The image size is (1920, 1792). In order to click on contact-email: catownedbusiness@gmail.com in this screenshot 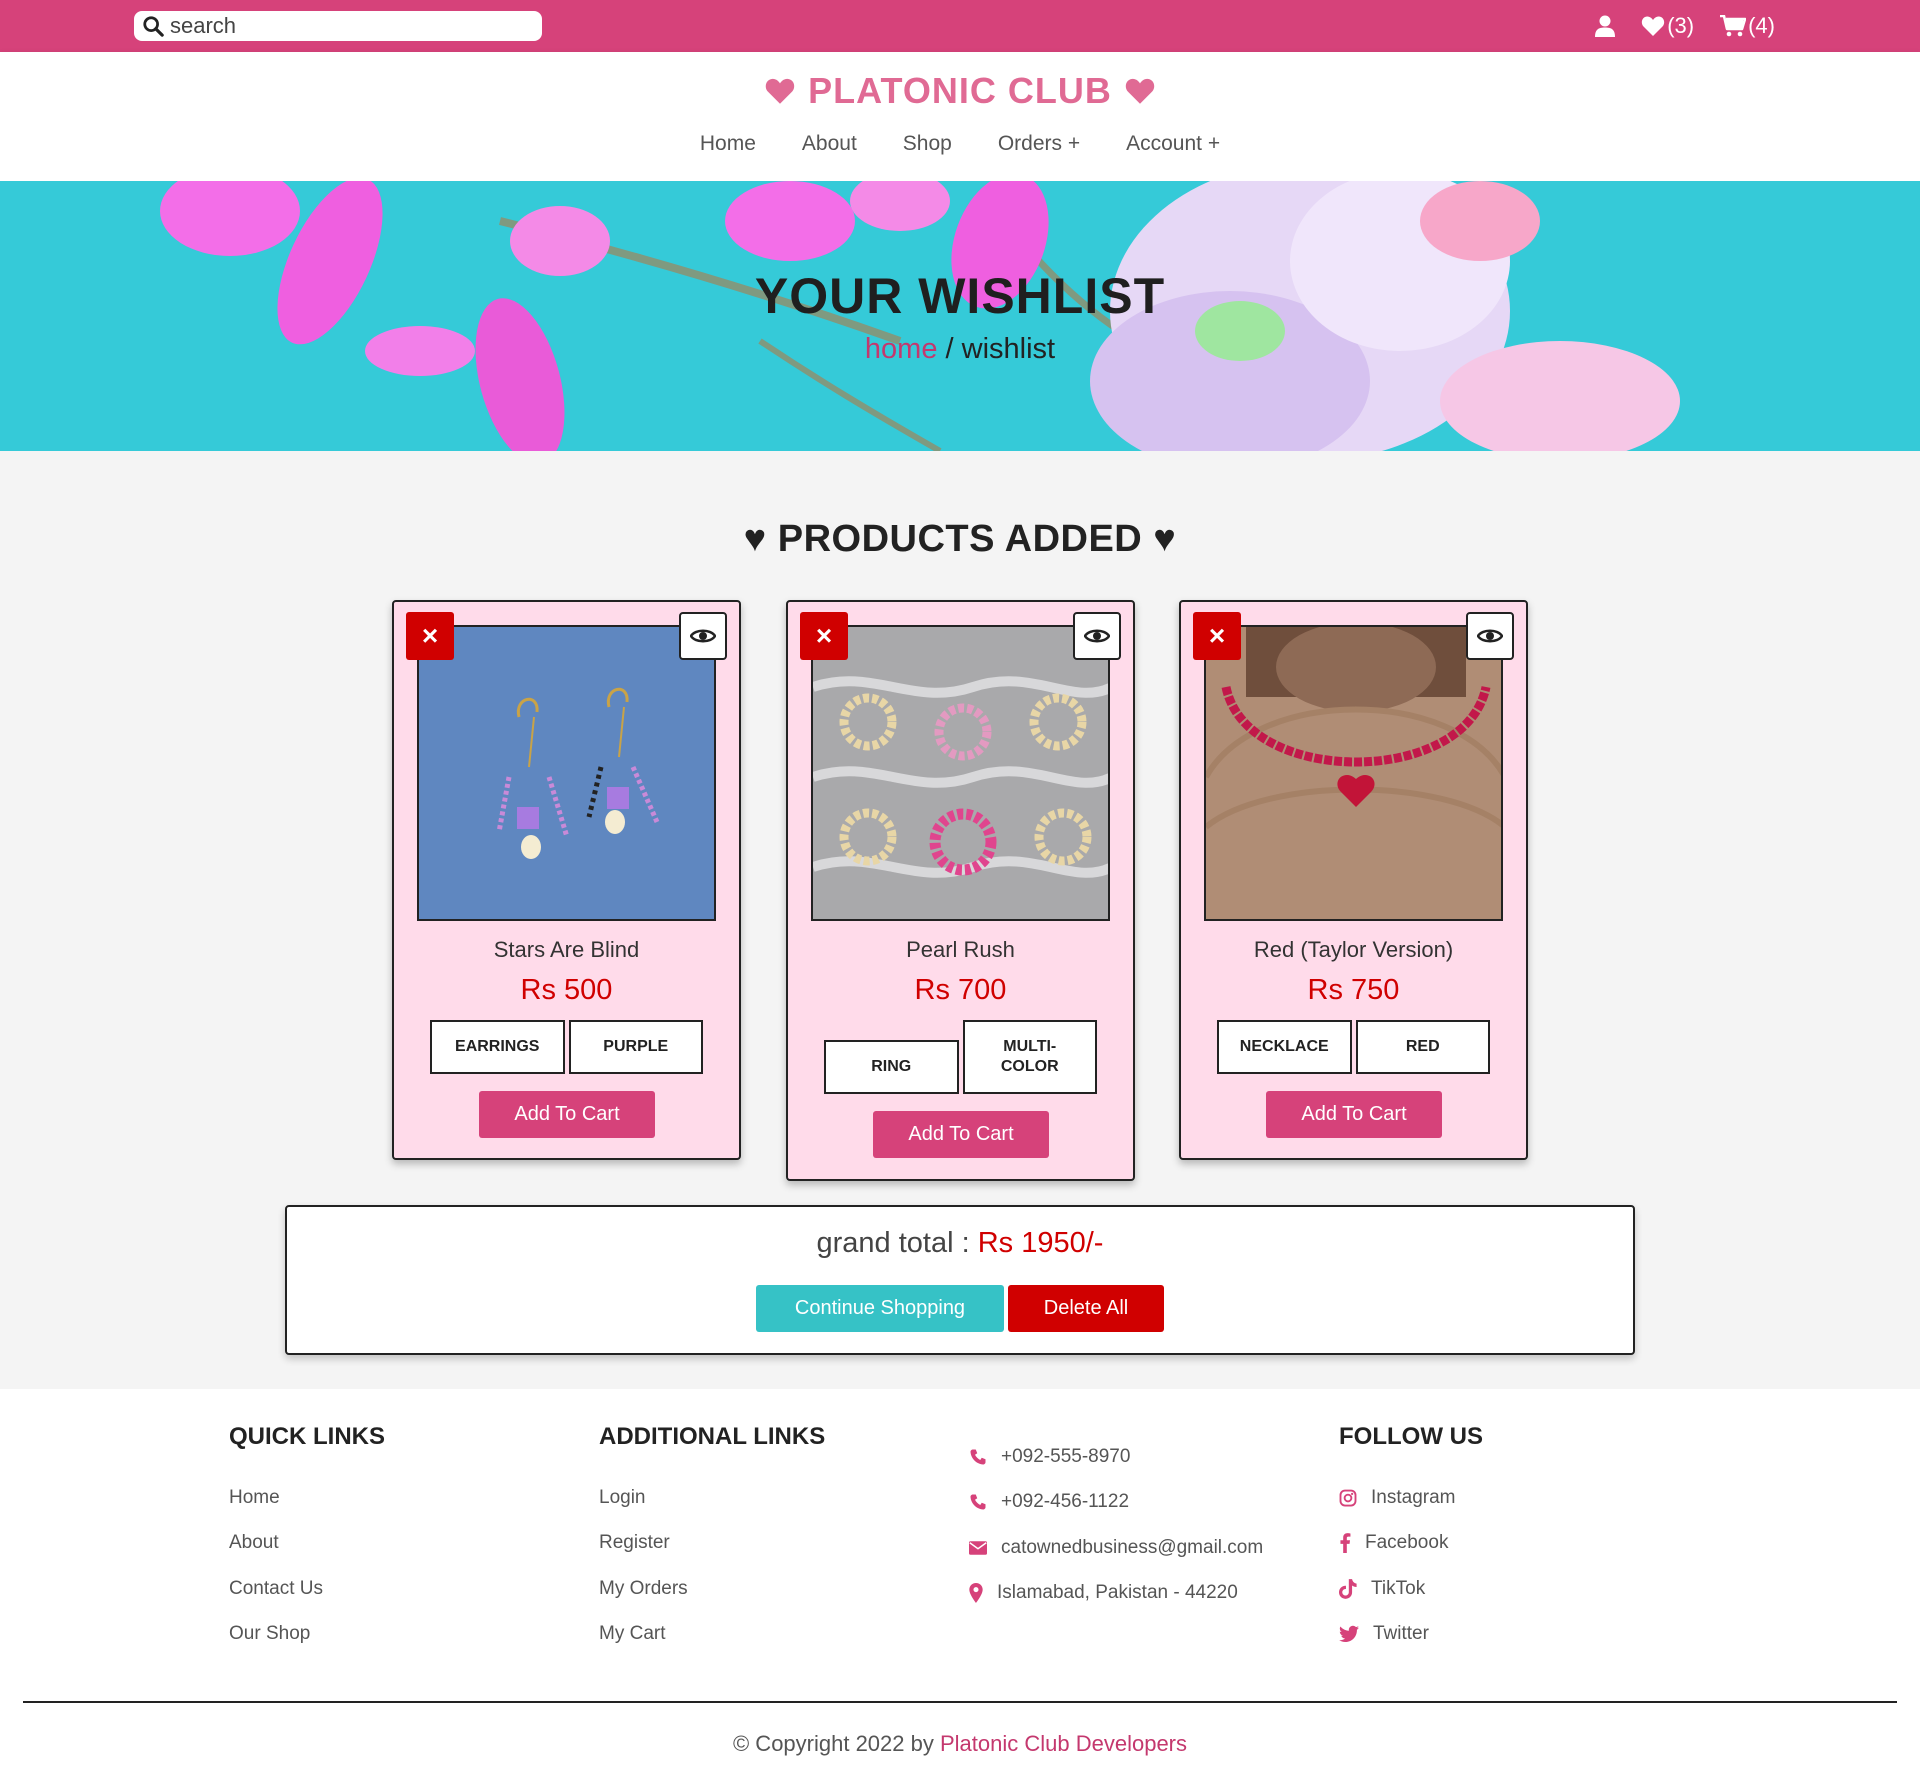, I will do `click(1116, 1548)`.